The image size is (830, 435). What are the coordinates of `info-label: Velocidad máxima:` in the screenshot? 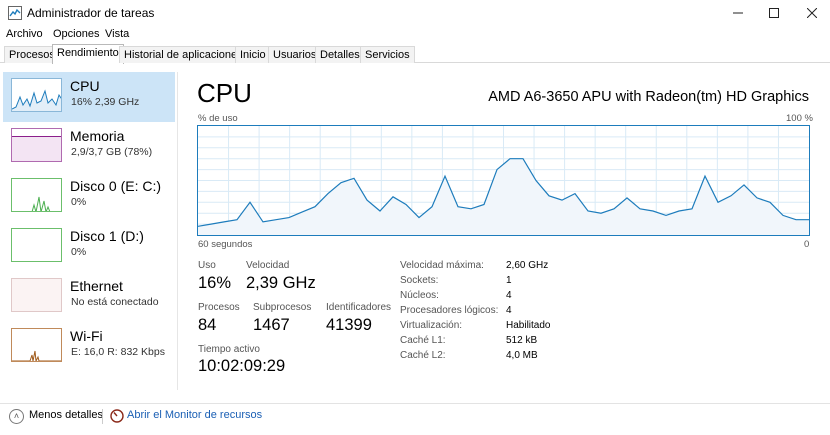 It's located at (442, 265).